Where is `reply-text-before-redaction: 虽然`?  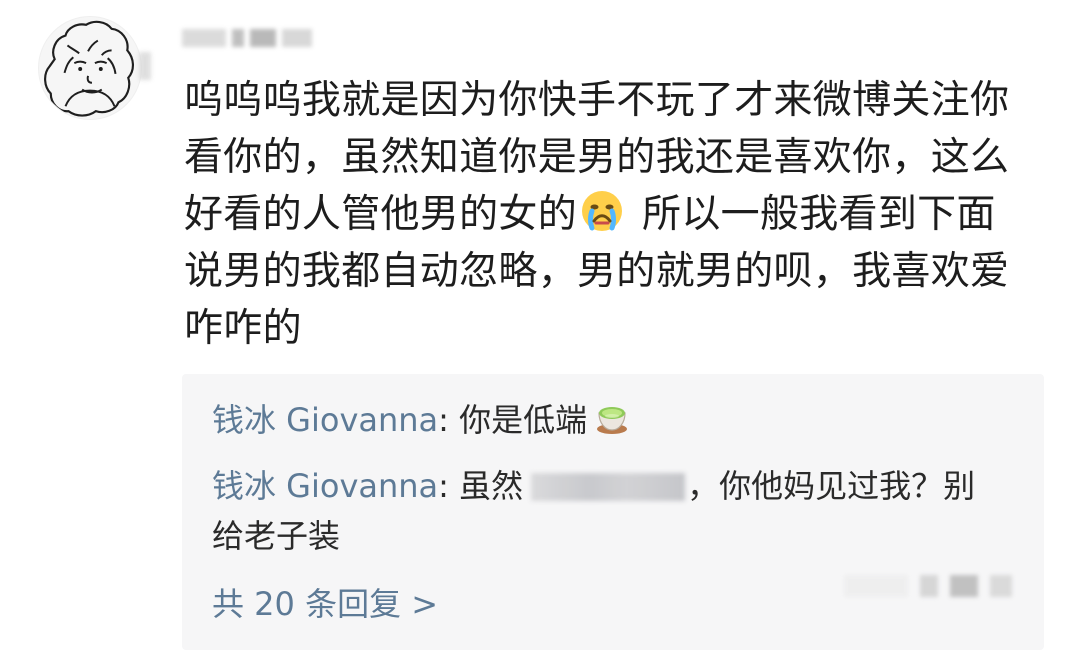 reply-text-before-redaction: 虽然 is located at coordinates (491, 486).